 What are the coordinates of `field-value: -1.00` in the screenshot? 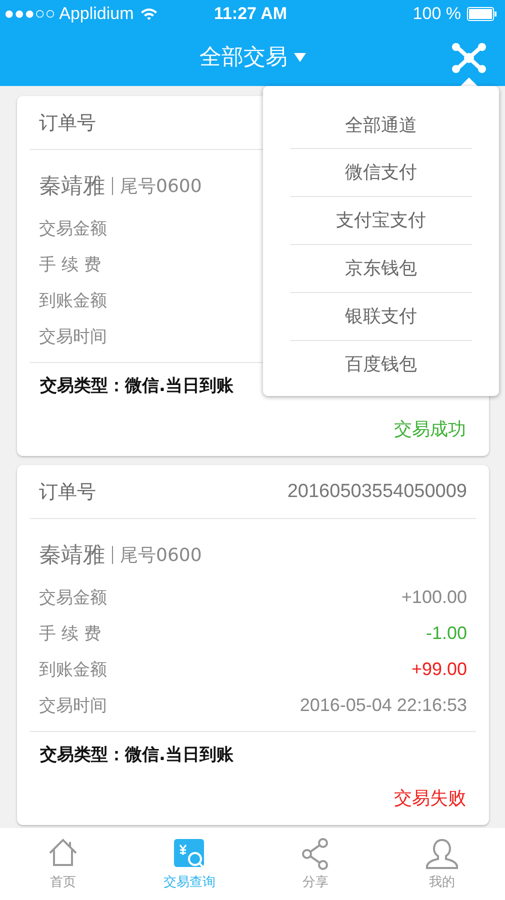 It's located at (446, 633).